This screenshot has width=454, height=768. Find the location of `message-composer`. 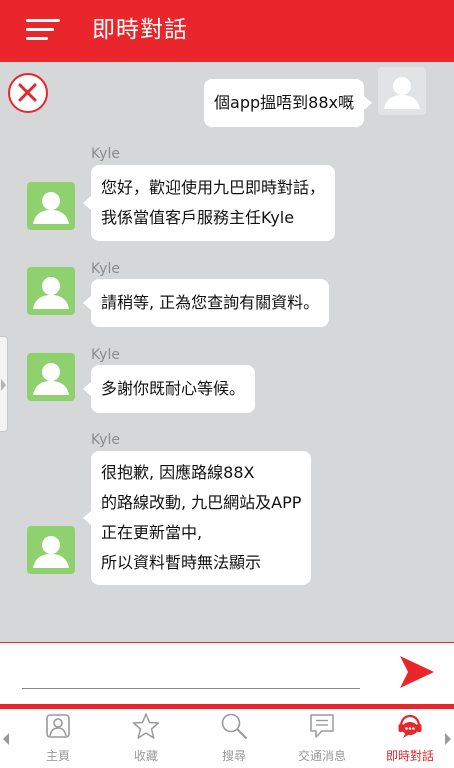

message-composer is located at coordinates (227, 673).